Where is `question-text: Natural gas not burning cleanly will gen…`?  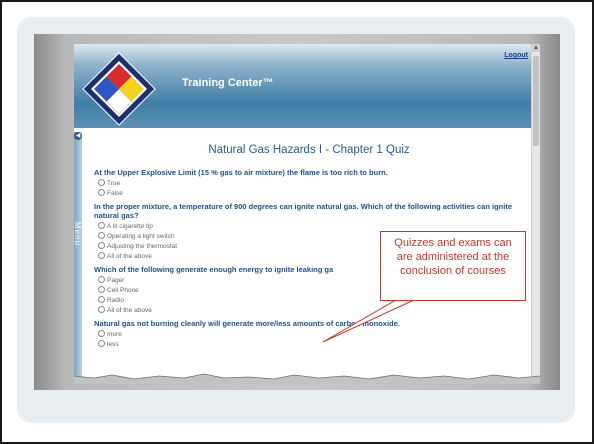
question-text: Natural gas not burning cleanly will gen… is located at coordinates (247, 323).